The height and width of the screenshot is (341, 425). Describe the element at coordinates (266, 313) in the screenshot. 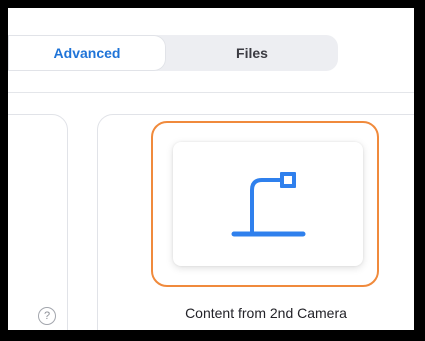

I see `second-camera-label: Content from 2nd Camera` at that location.